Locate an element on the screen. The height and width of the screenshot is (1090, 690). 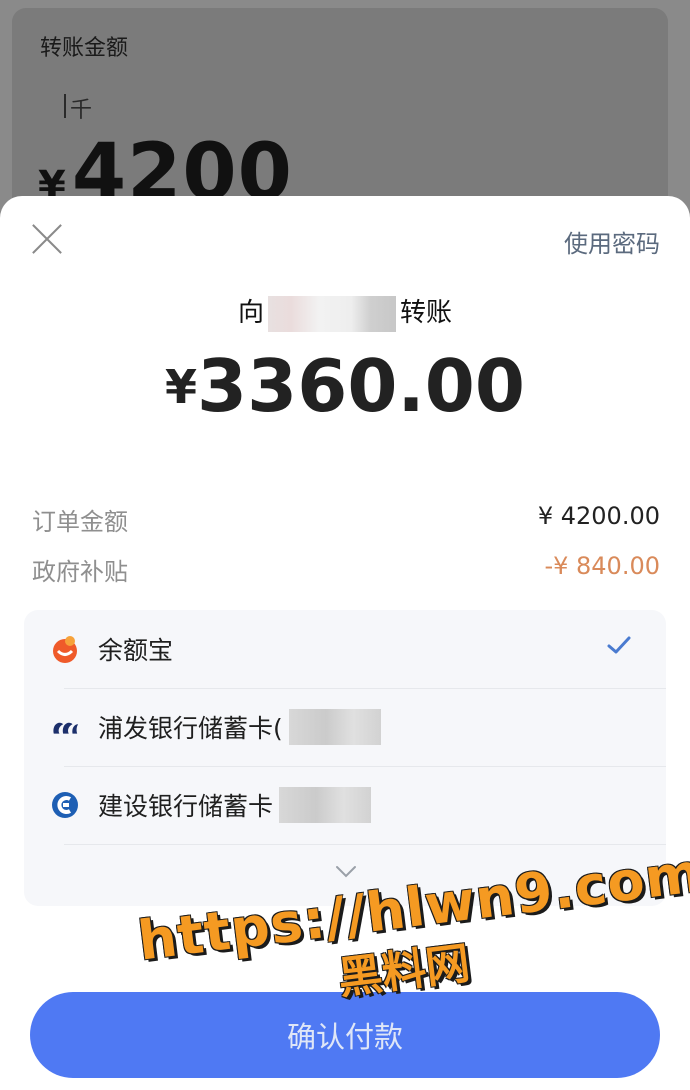
pay-currency-symbol: ¥ is located at coordinates (181, 387).